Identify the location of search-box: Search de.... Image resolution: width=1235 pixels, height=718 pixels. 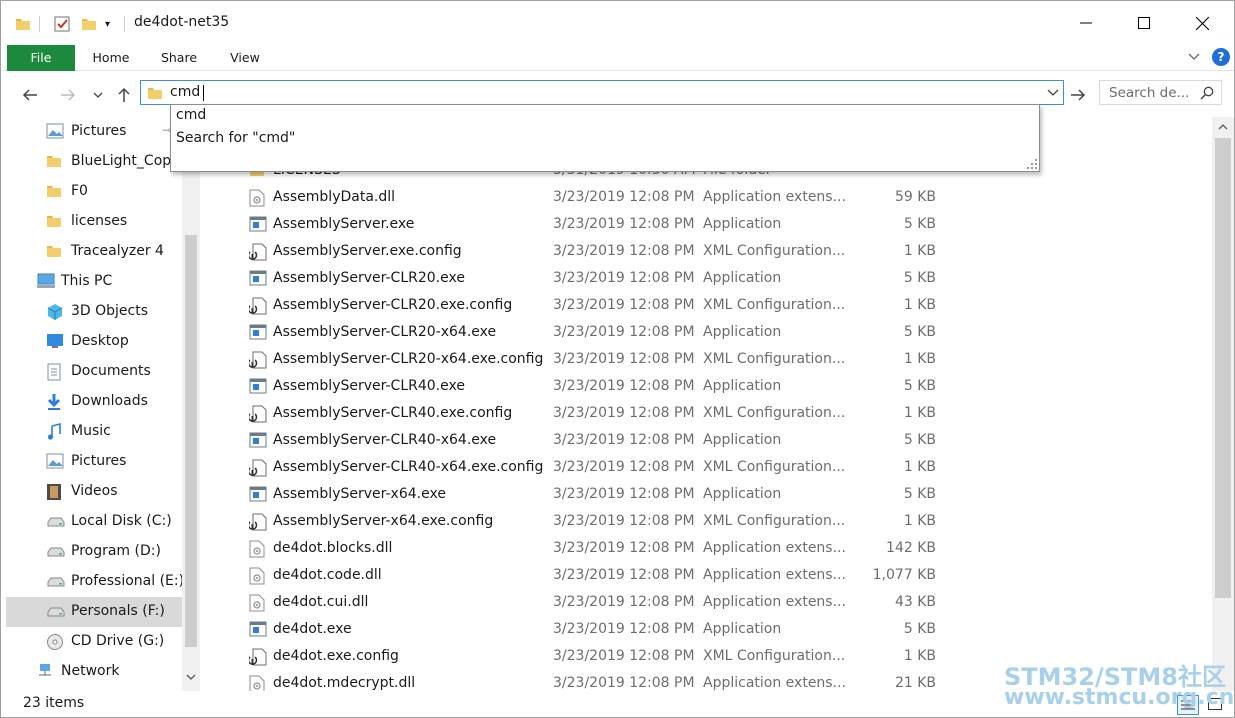
(1160, 92).